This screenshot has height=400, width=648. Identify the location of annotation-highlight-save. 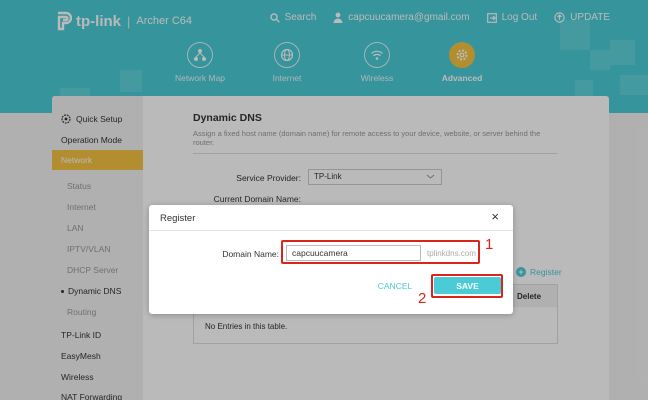
(467, 286).